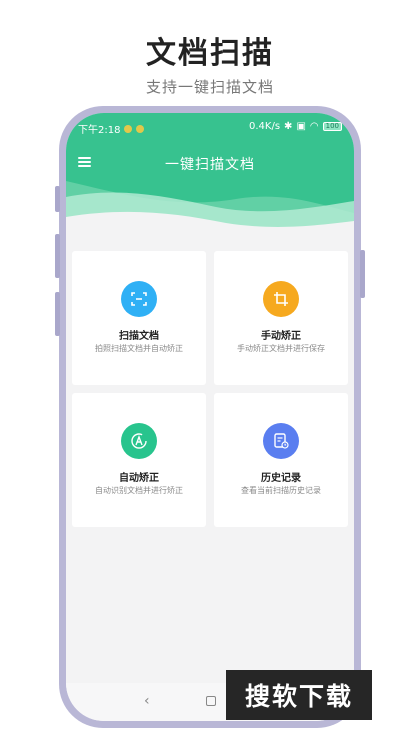 Image resolution: width=420 pixels, height=746 pixels. Describe the element at coordinates (139, 348) in the screenshot. I see `card-subtitle: 拍照扫描文档并自动矫正` at that location.